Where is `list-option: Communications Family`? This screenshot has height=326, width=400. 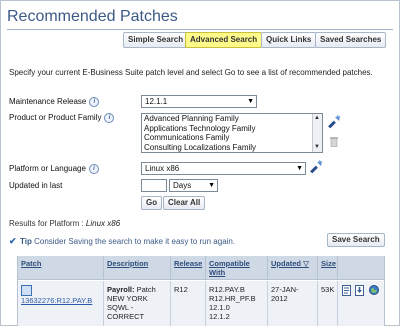
list-option: Communications Family is located at coordinates (232, 138).